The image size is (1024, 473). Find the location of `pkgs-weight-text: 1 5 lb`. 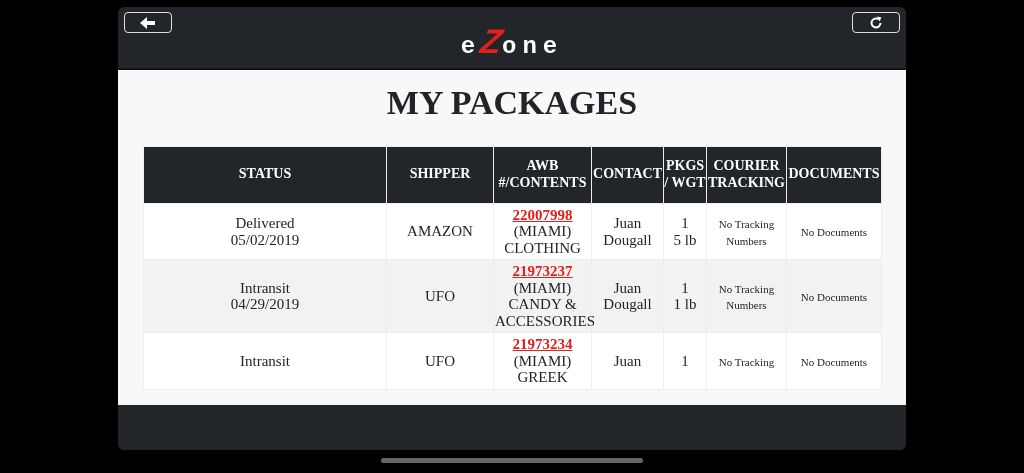

pkgs-weight-text: 1 5 lb is located at coordinates (685, 231).